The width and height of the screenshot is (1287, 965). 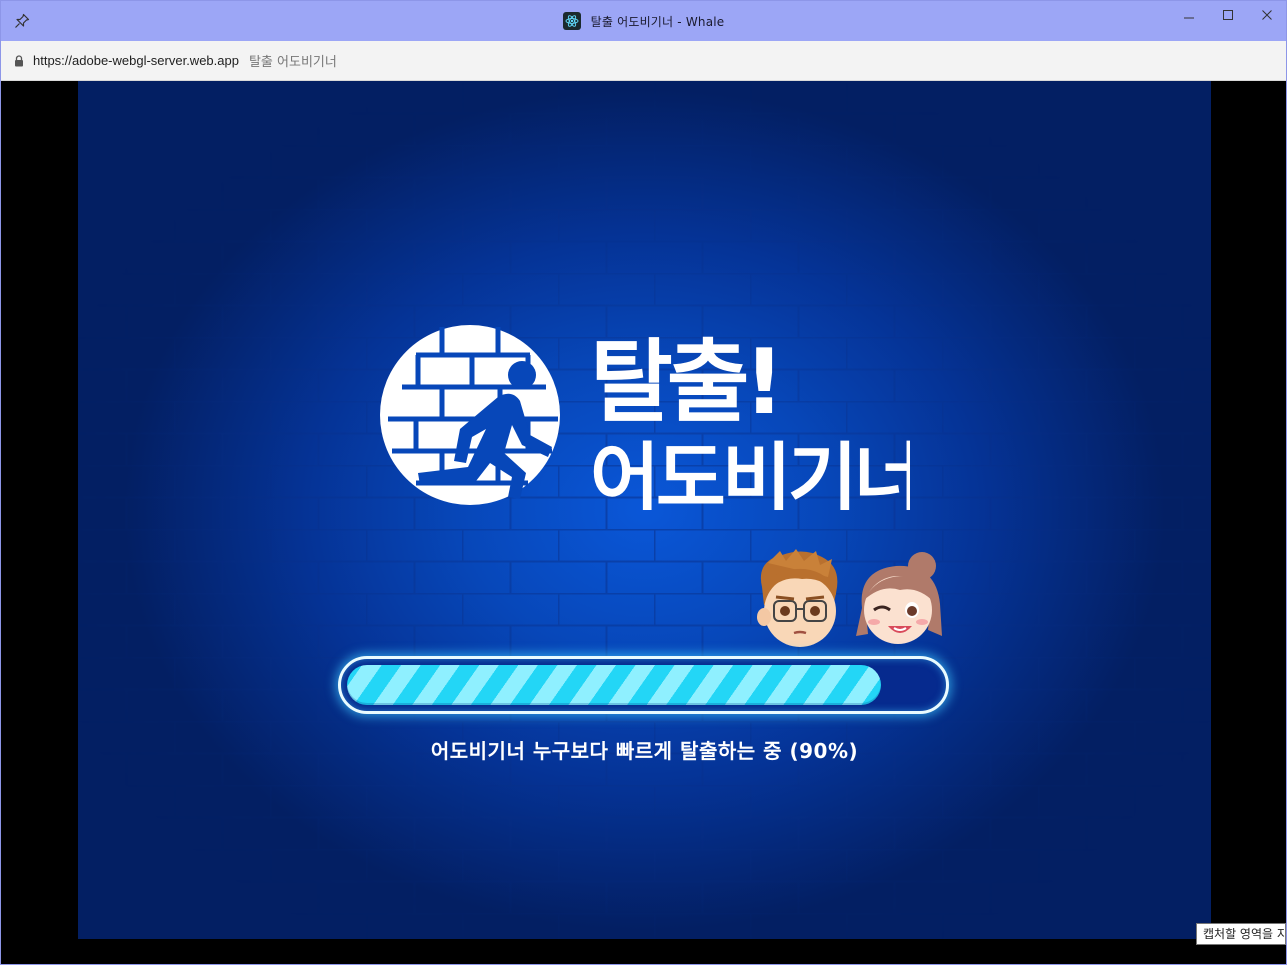 What do you see at coordinates (19, 61) in the screenshot?
I see `lock-icon` at bounding box center [19, 61].